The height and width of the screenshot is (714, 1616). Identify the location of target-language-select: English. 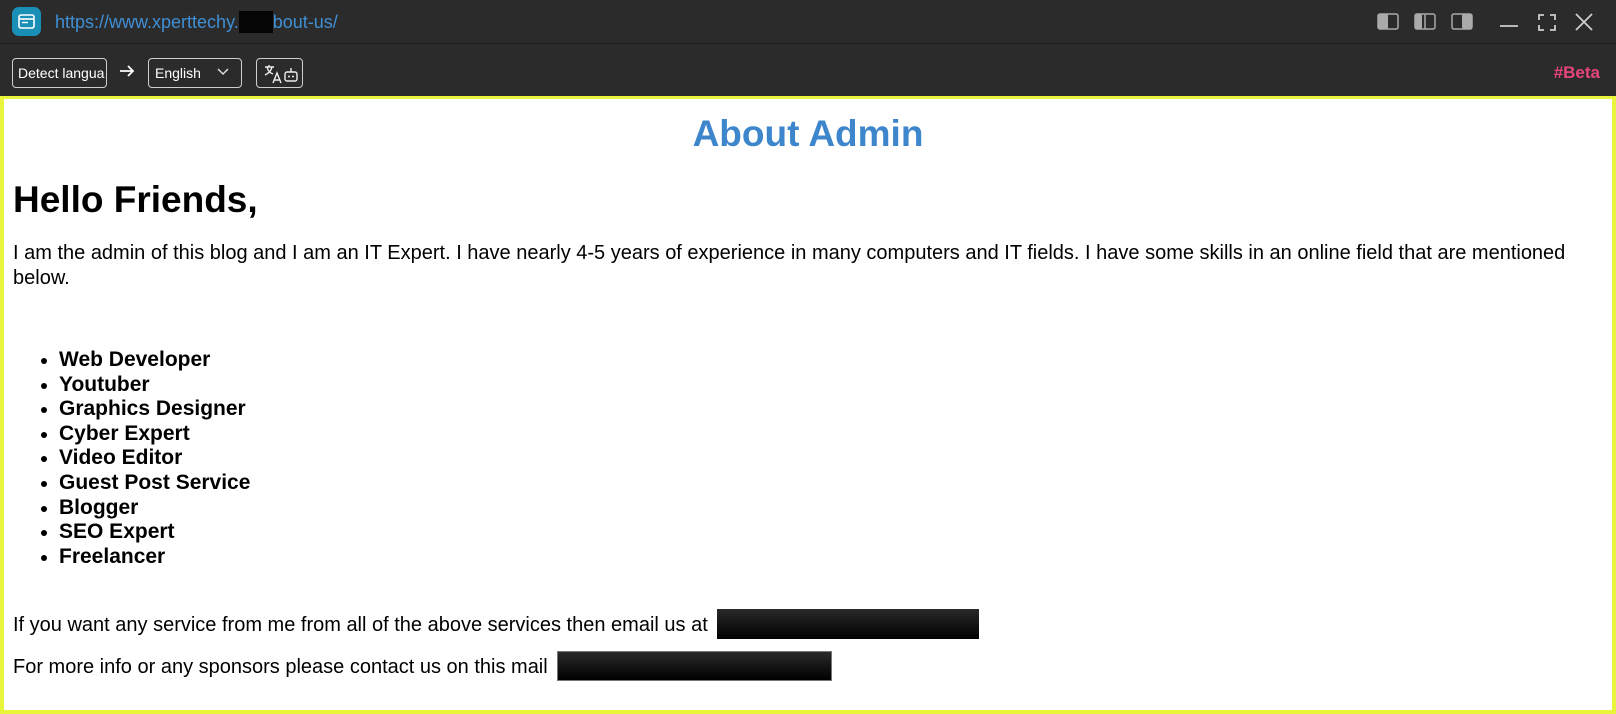
(195, 73).